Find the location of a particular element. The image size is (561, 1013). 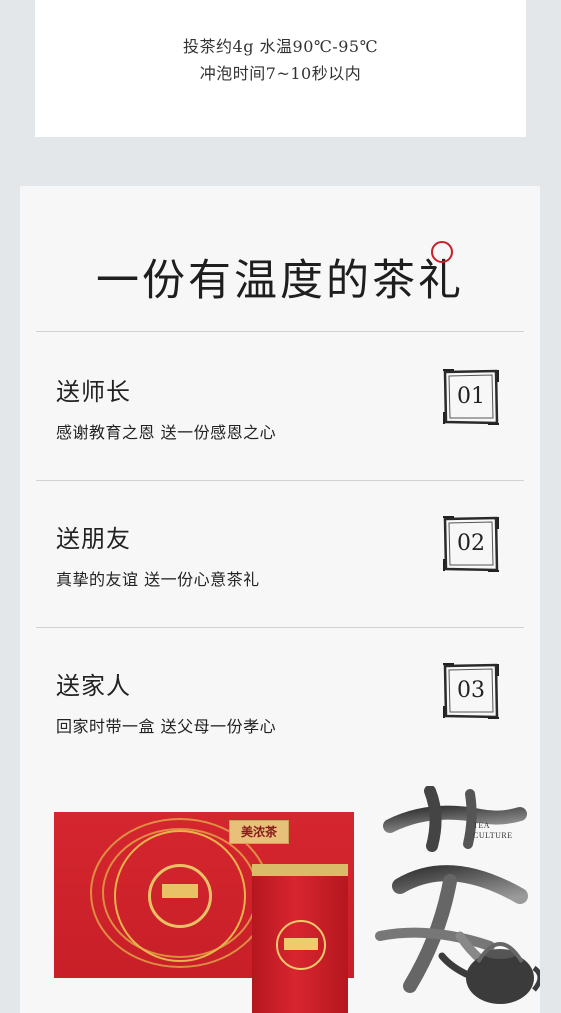

gift-item-number: 02 is located at coordinates (471, 543).